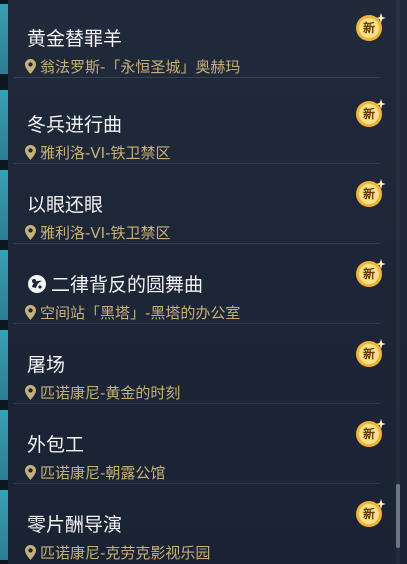  Describe the element at coordinates (193, 445) in the screenshot. I see `quest-item-5: 外包工 匹诺康尼-朝露公馆 新` at that location.